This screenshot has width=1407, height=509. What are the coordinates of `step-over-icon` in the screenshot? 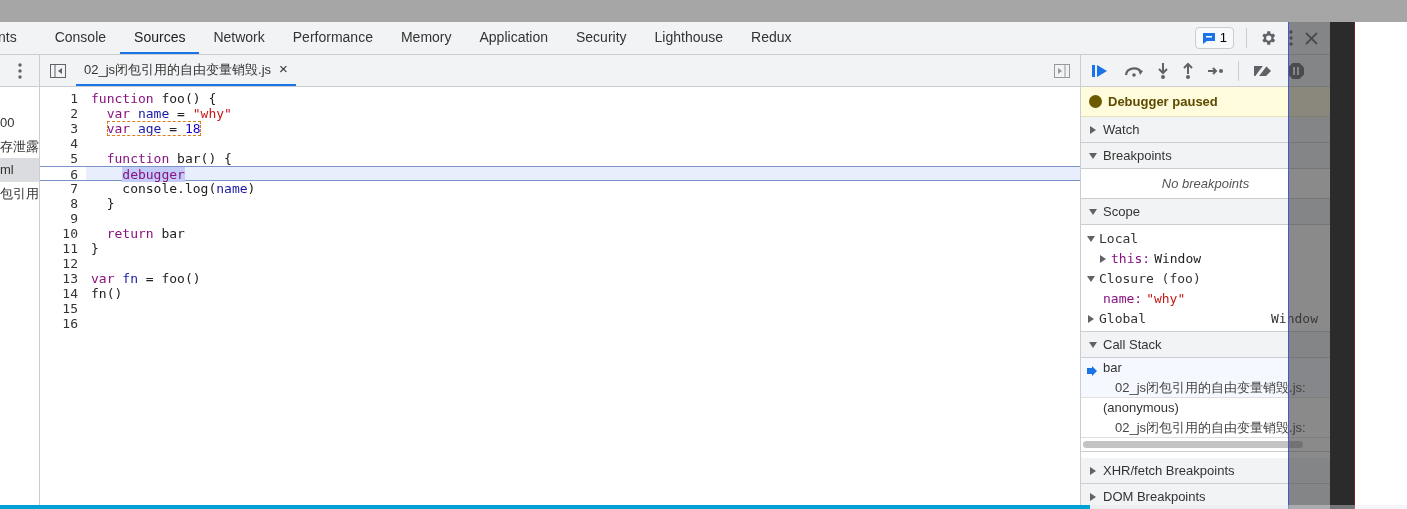 It's located at (1134, 70).